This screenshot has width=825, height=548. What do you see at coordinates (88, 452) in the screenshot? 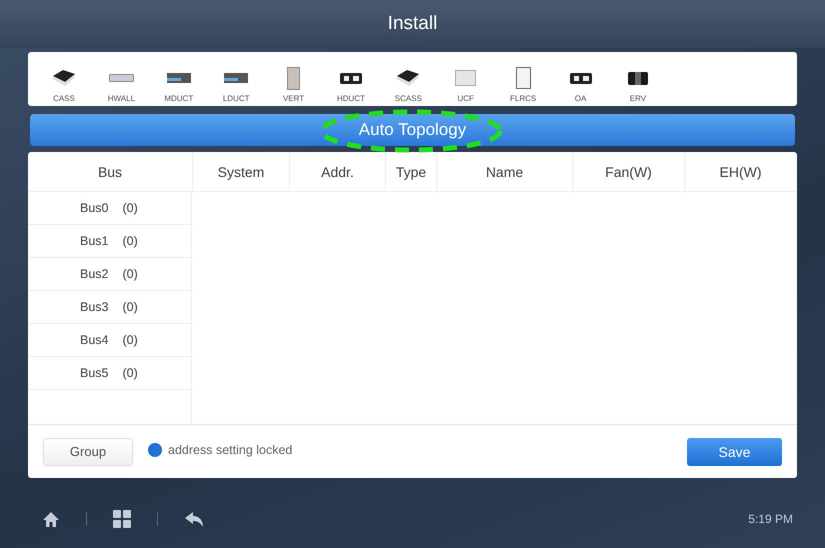
I see `group-button: Group` at bounding box center [88, 452].